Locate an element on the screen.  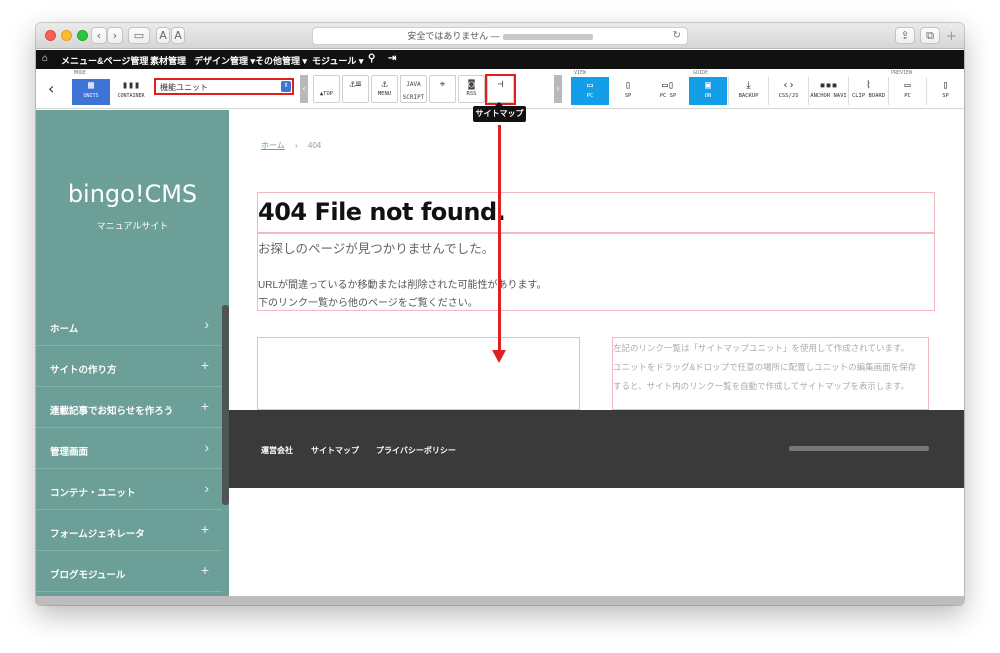
map-pin-icon: ⌖ is located at coordinates (442, 84).